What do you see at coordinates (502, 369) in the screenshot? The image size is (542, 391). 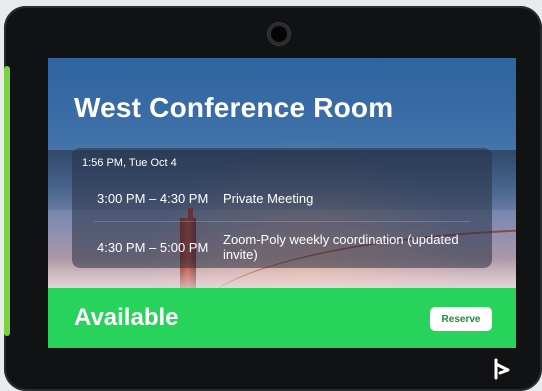 I see `poly-logo-icon` at bounding box center [502, 369].